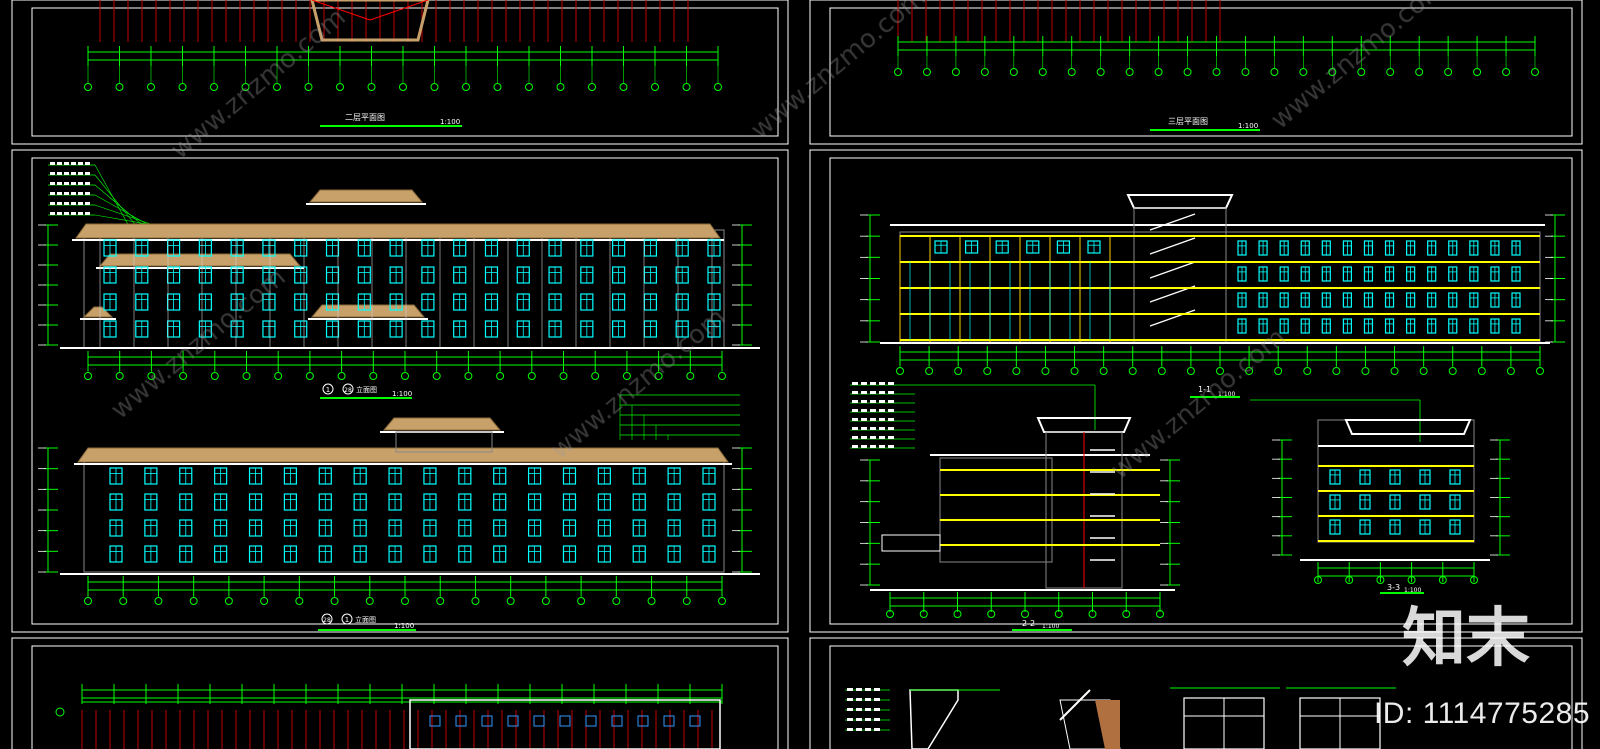 This screenshot has height=749, width=1600. I want to click on details-bottom, so click(1120, 718).